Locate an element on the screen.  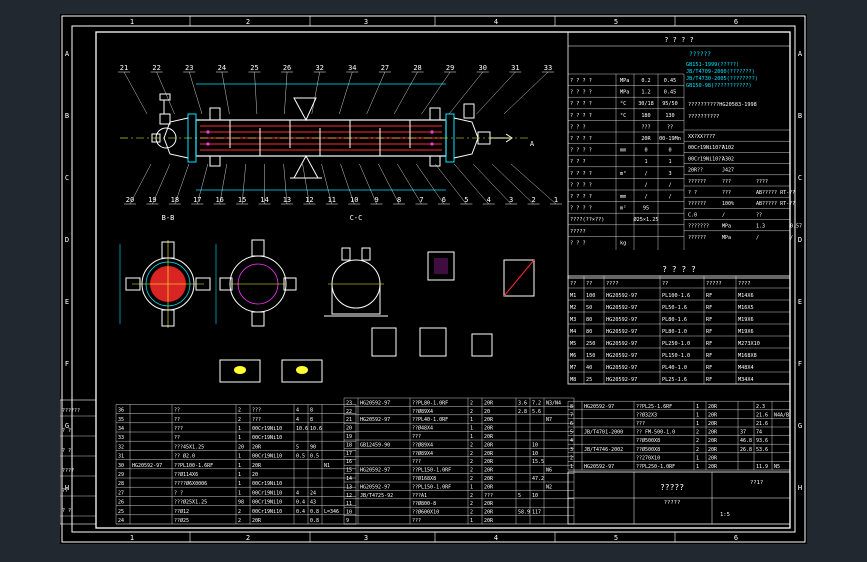
param-value-shell: 00-19Mn is located at coordinates (670, 139).